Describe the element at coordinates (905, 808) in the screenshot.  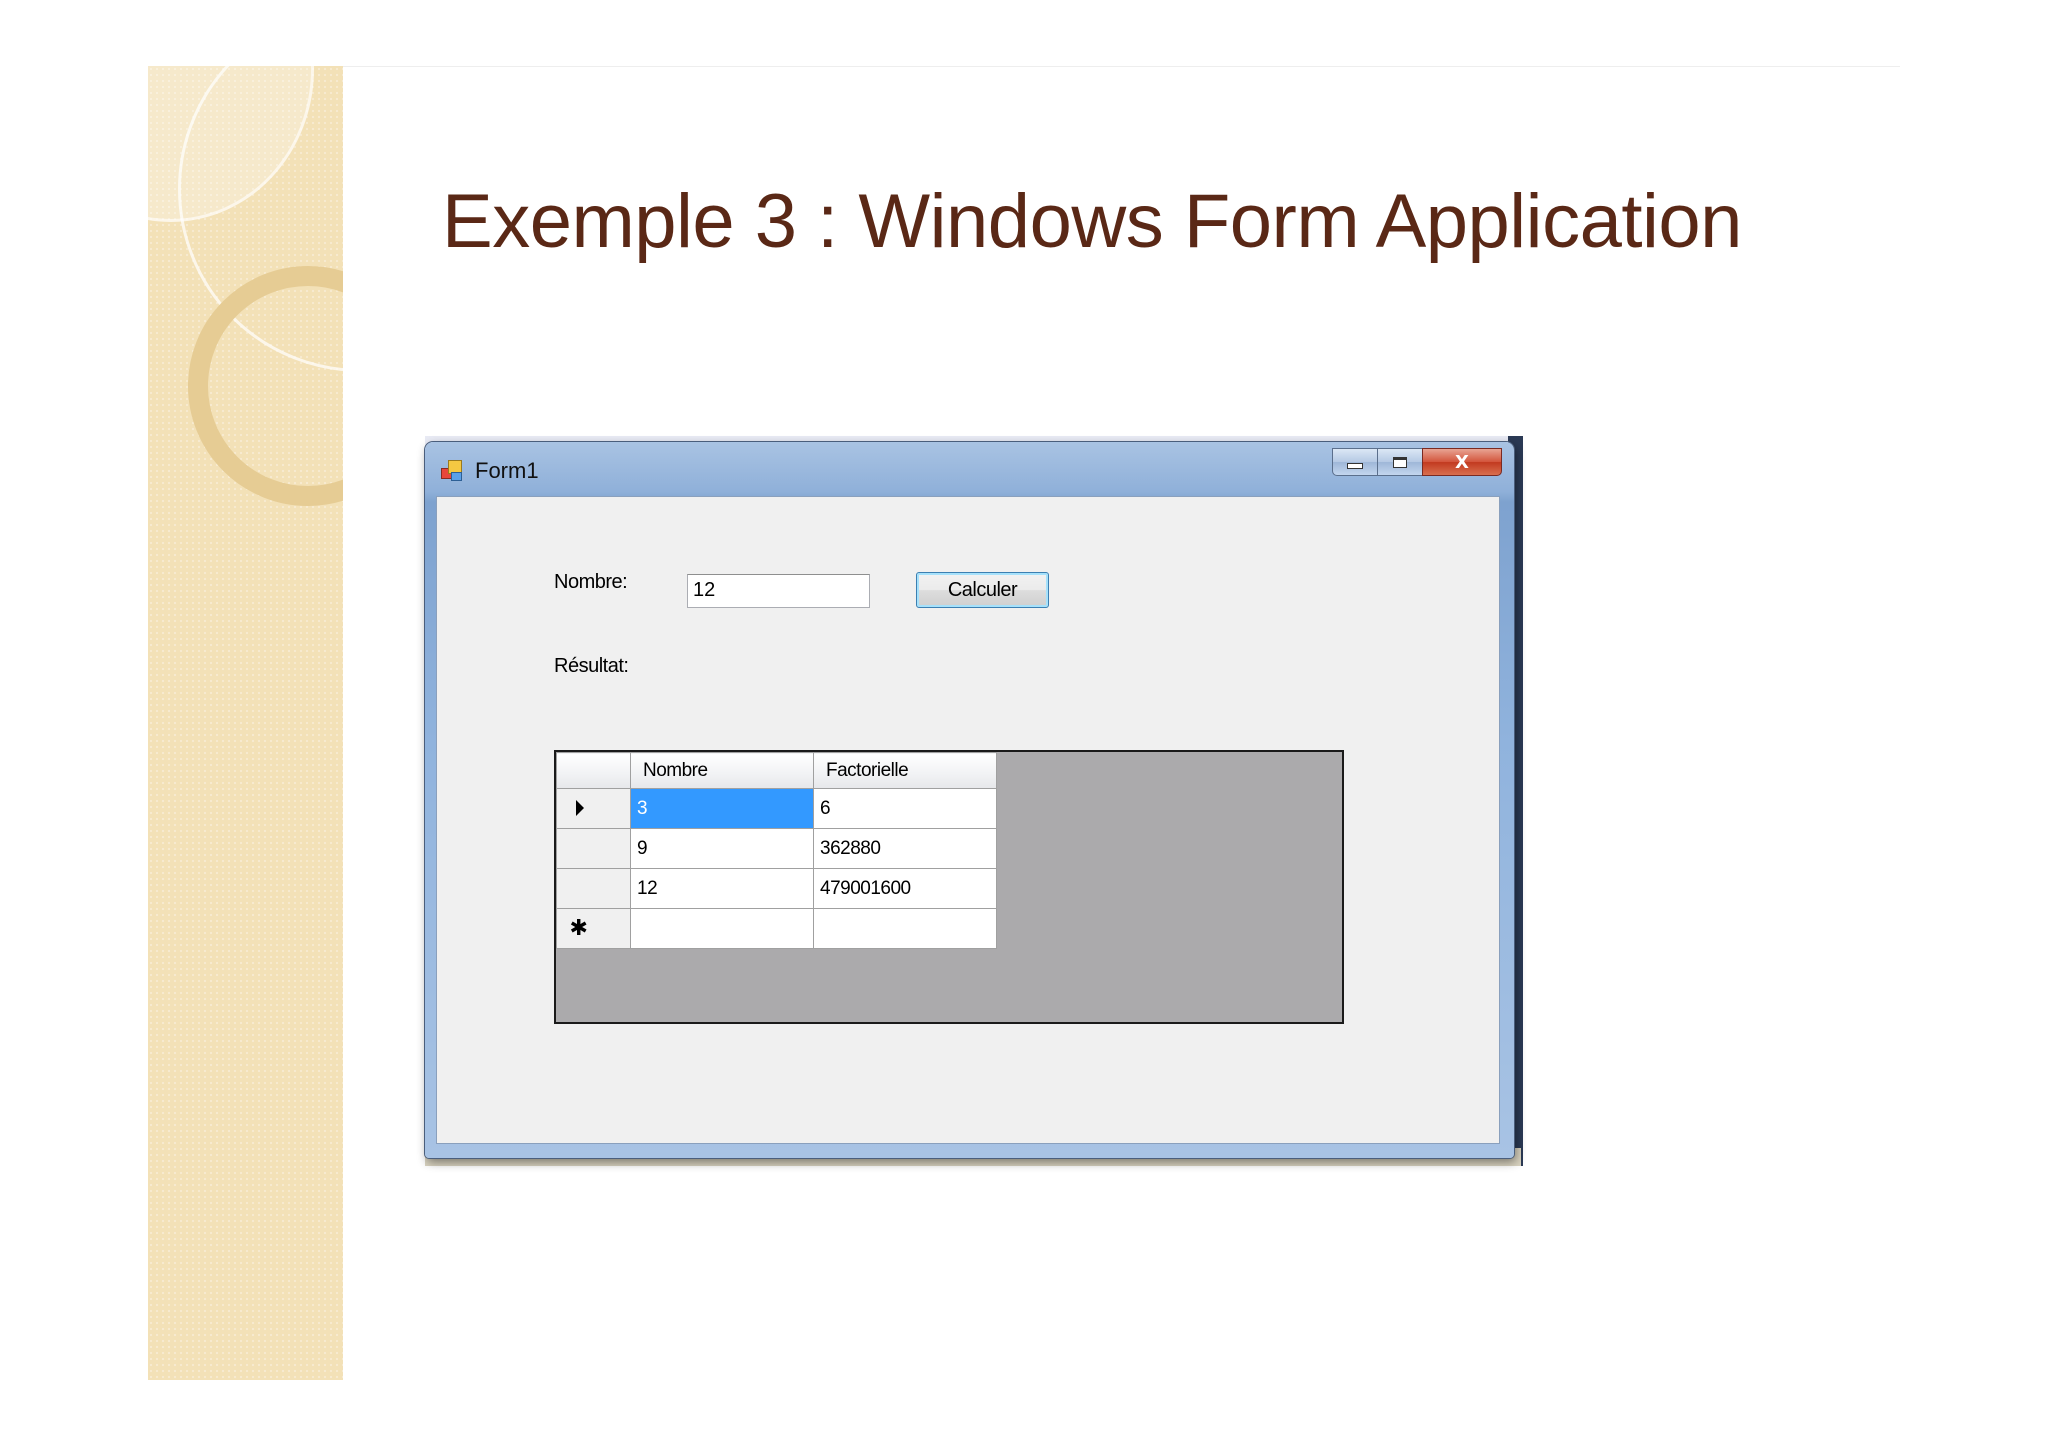
I see `cell-factorielle: 6` at that location.